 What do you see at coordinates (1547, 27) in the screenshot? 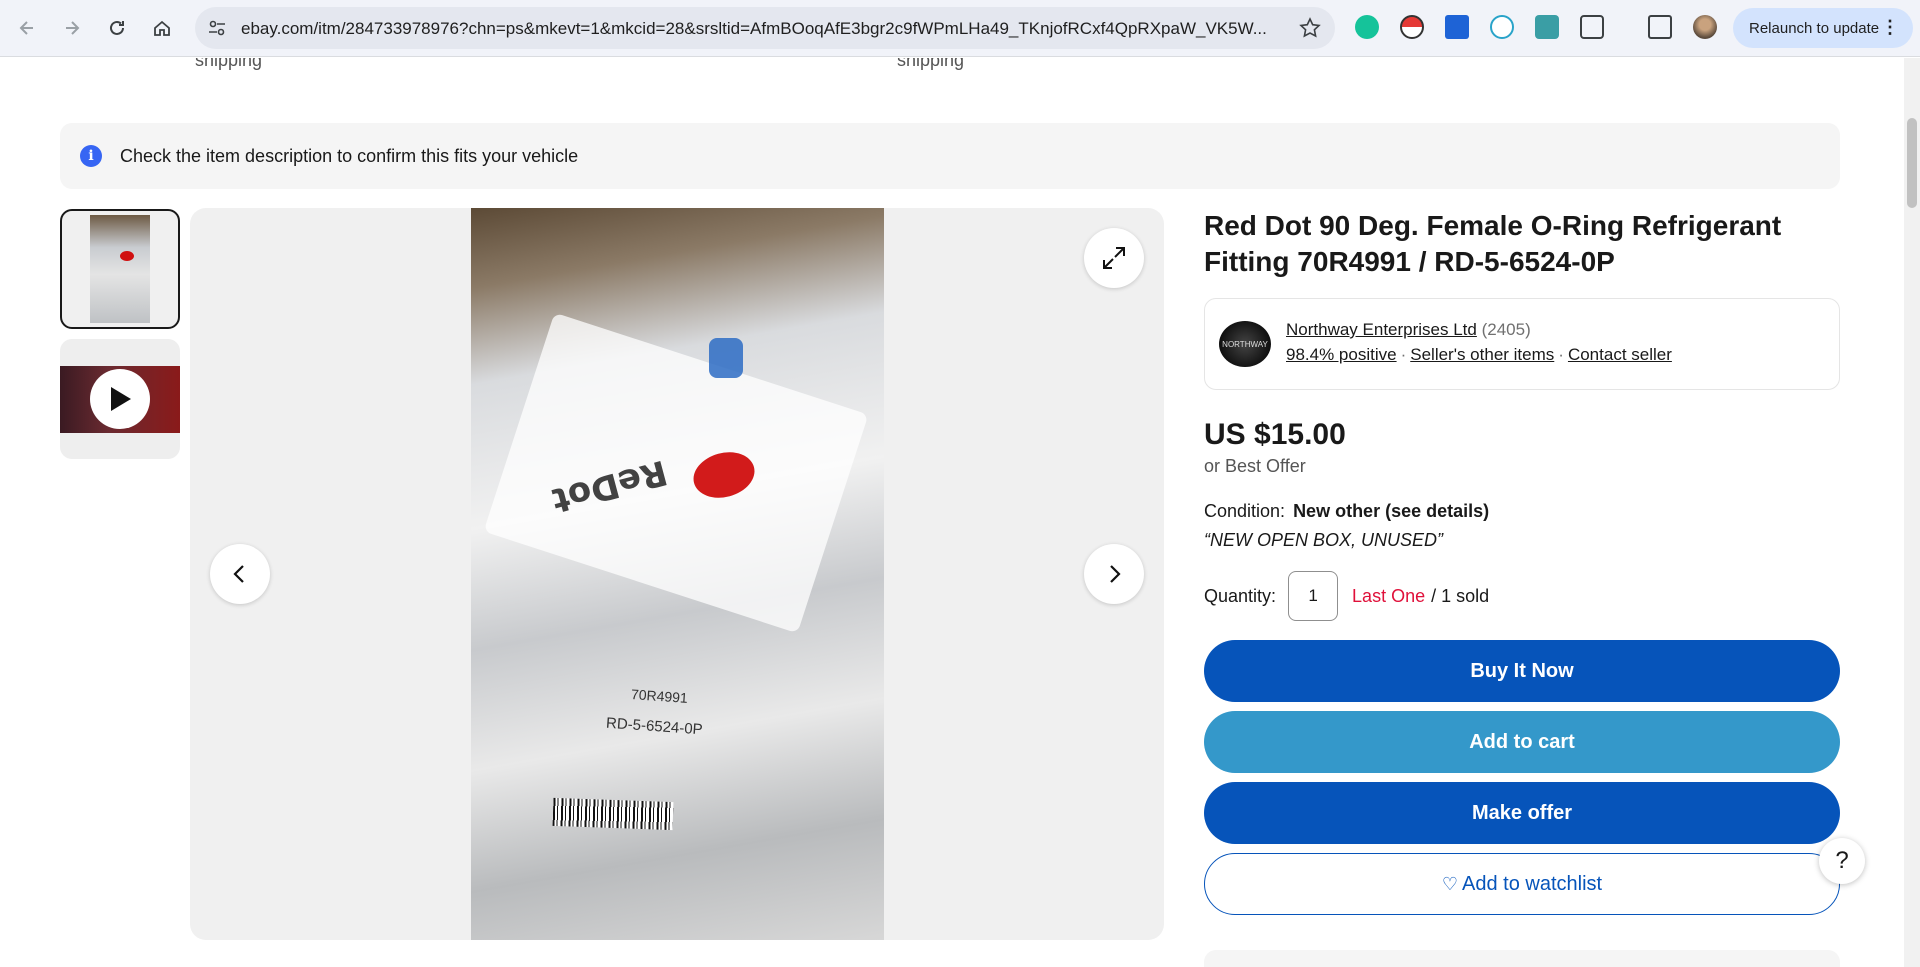
I see `camera-extension-icon` at bounding box center [1547, 27].